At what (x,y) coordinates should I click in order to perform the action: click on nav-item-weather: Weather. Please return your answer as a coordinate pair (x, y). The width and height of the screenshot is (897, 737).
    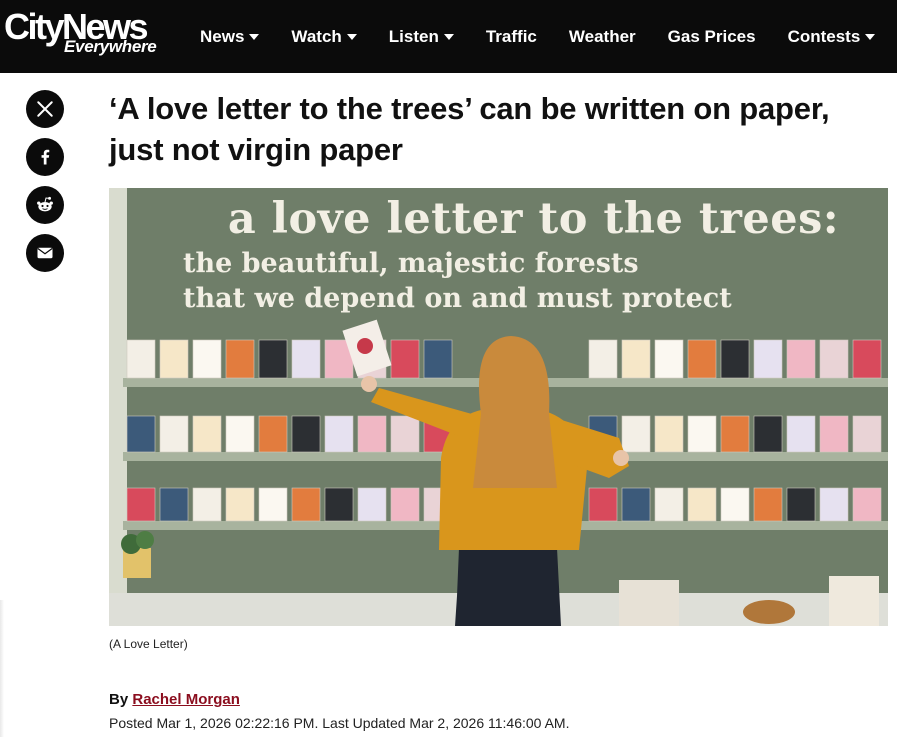
    Looking at the image, I should click on (602, 37).